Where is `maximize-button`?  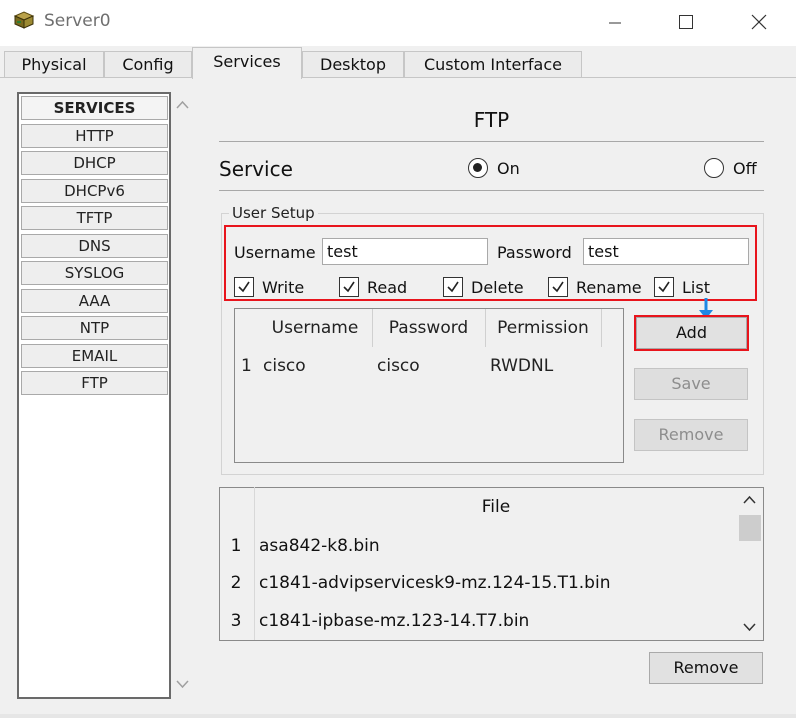 maximize-button is located at coordinates (685, 23).